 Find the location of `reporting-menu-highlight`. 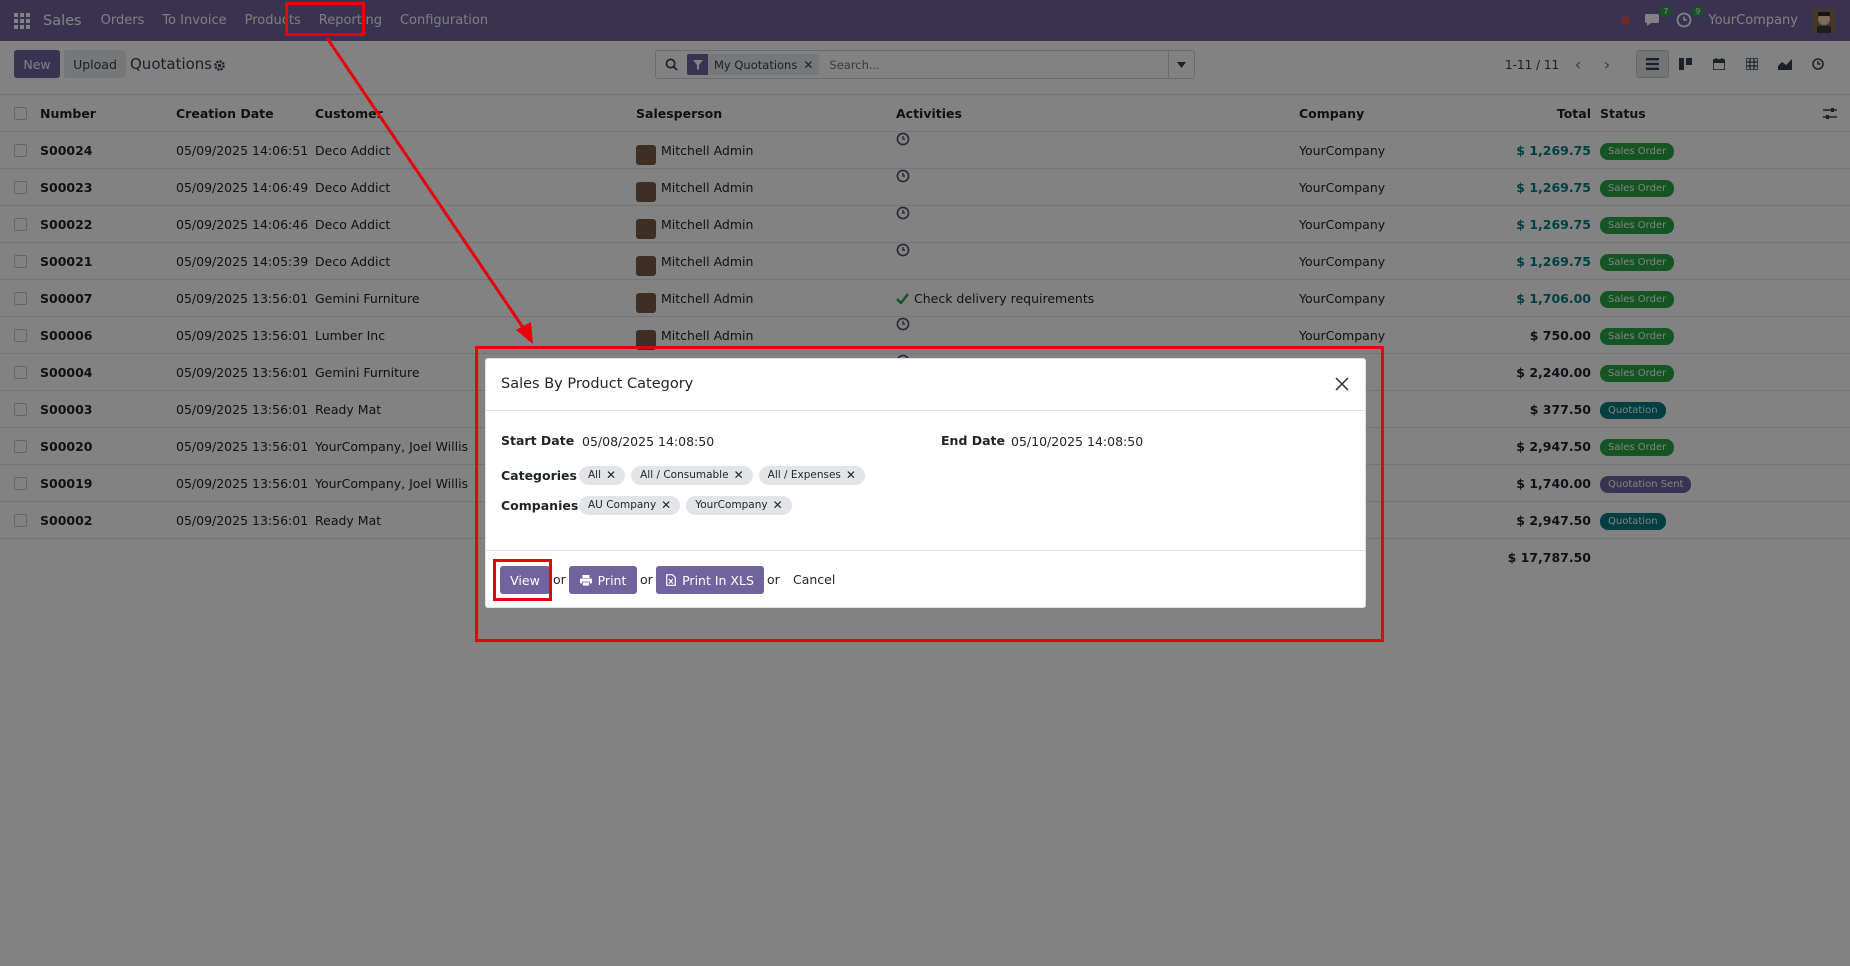

reporting-menu-highlight is located at coordinates (325, 19).